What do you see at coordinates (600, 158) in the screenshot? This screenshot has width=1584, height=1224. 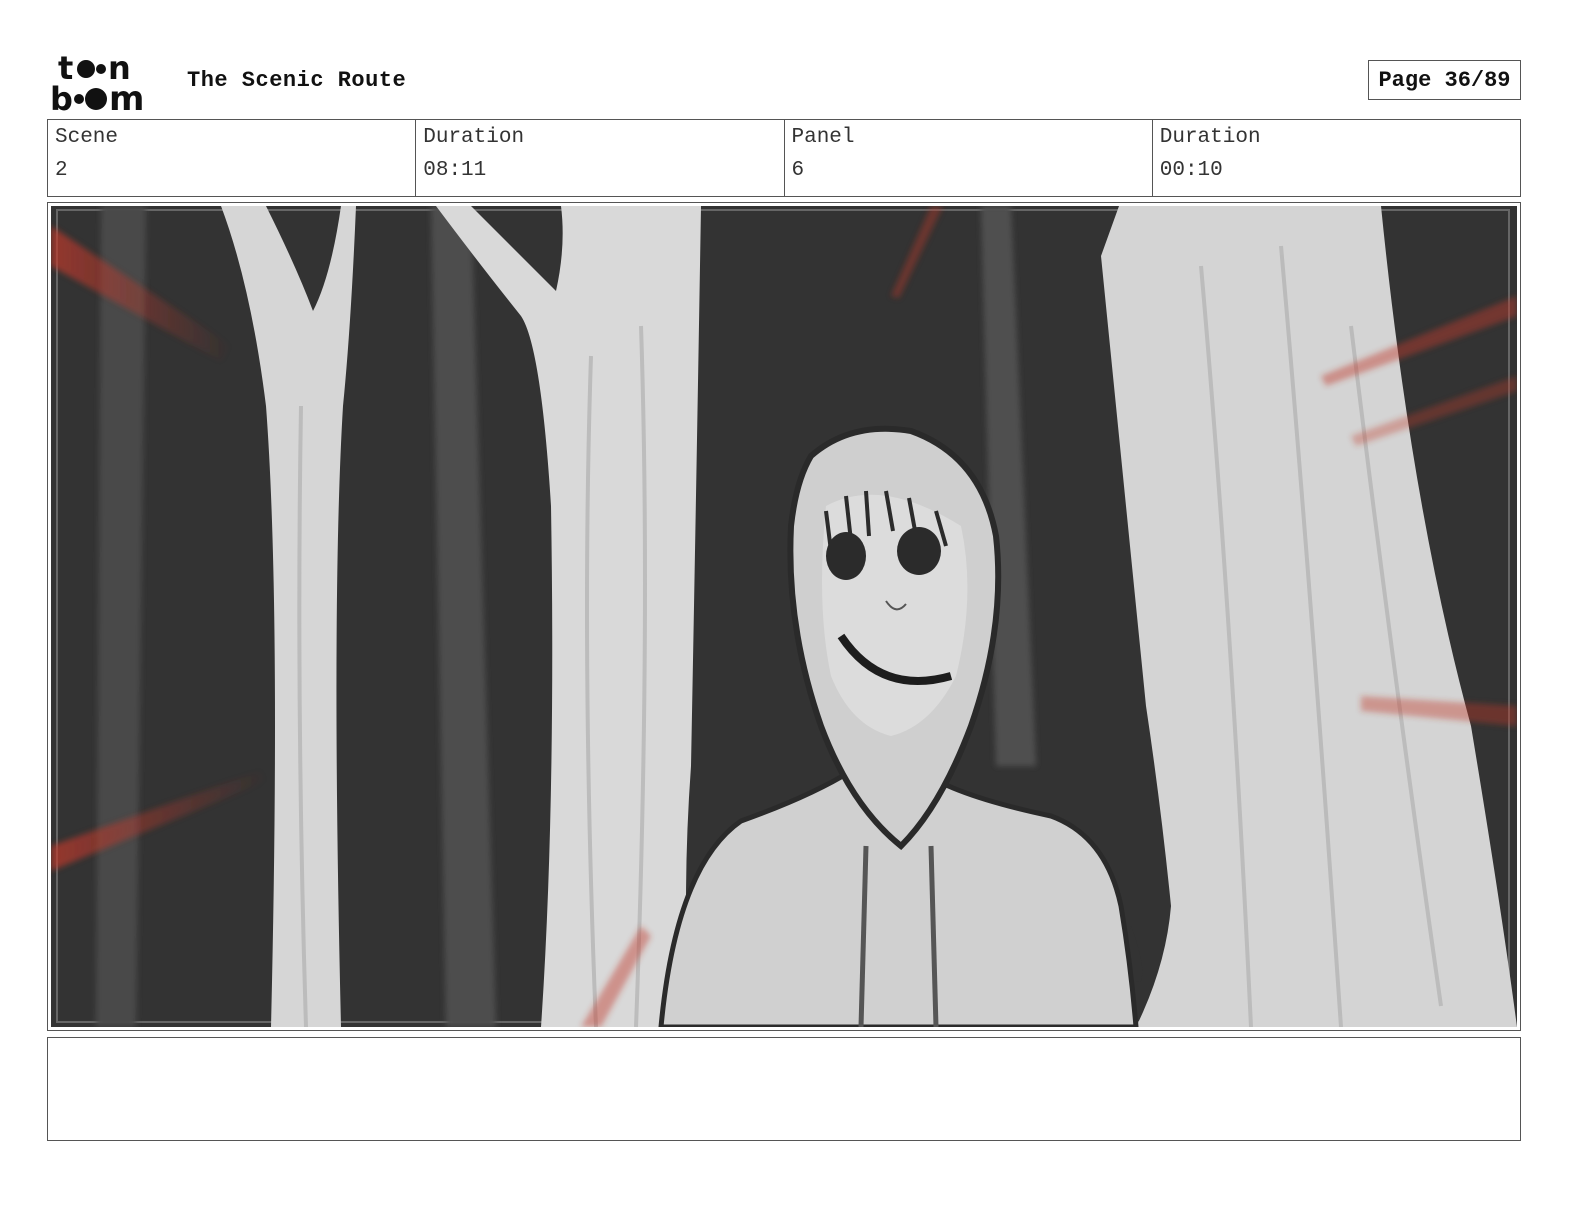 I see `scene-duration-cell: Duration 08:11` at bounding box center [600, 158].